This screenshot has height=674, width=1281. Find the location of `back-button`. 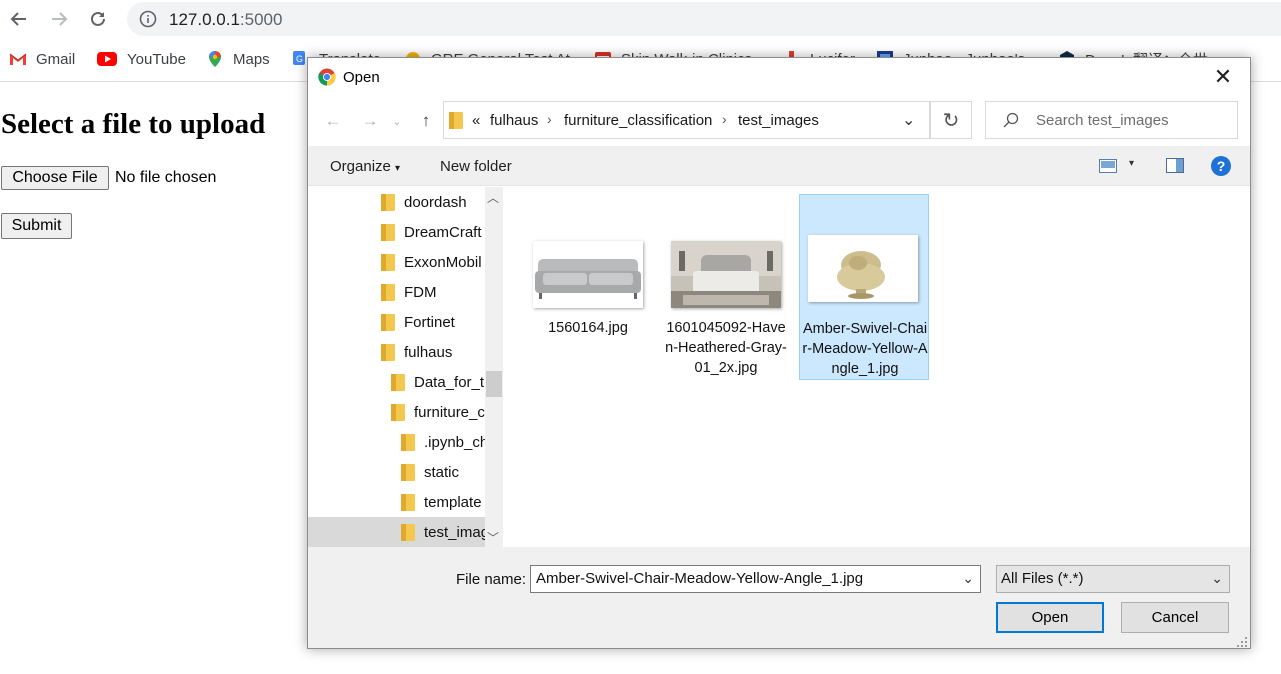

back-button is located at coordinates (19, 19).